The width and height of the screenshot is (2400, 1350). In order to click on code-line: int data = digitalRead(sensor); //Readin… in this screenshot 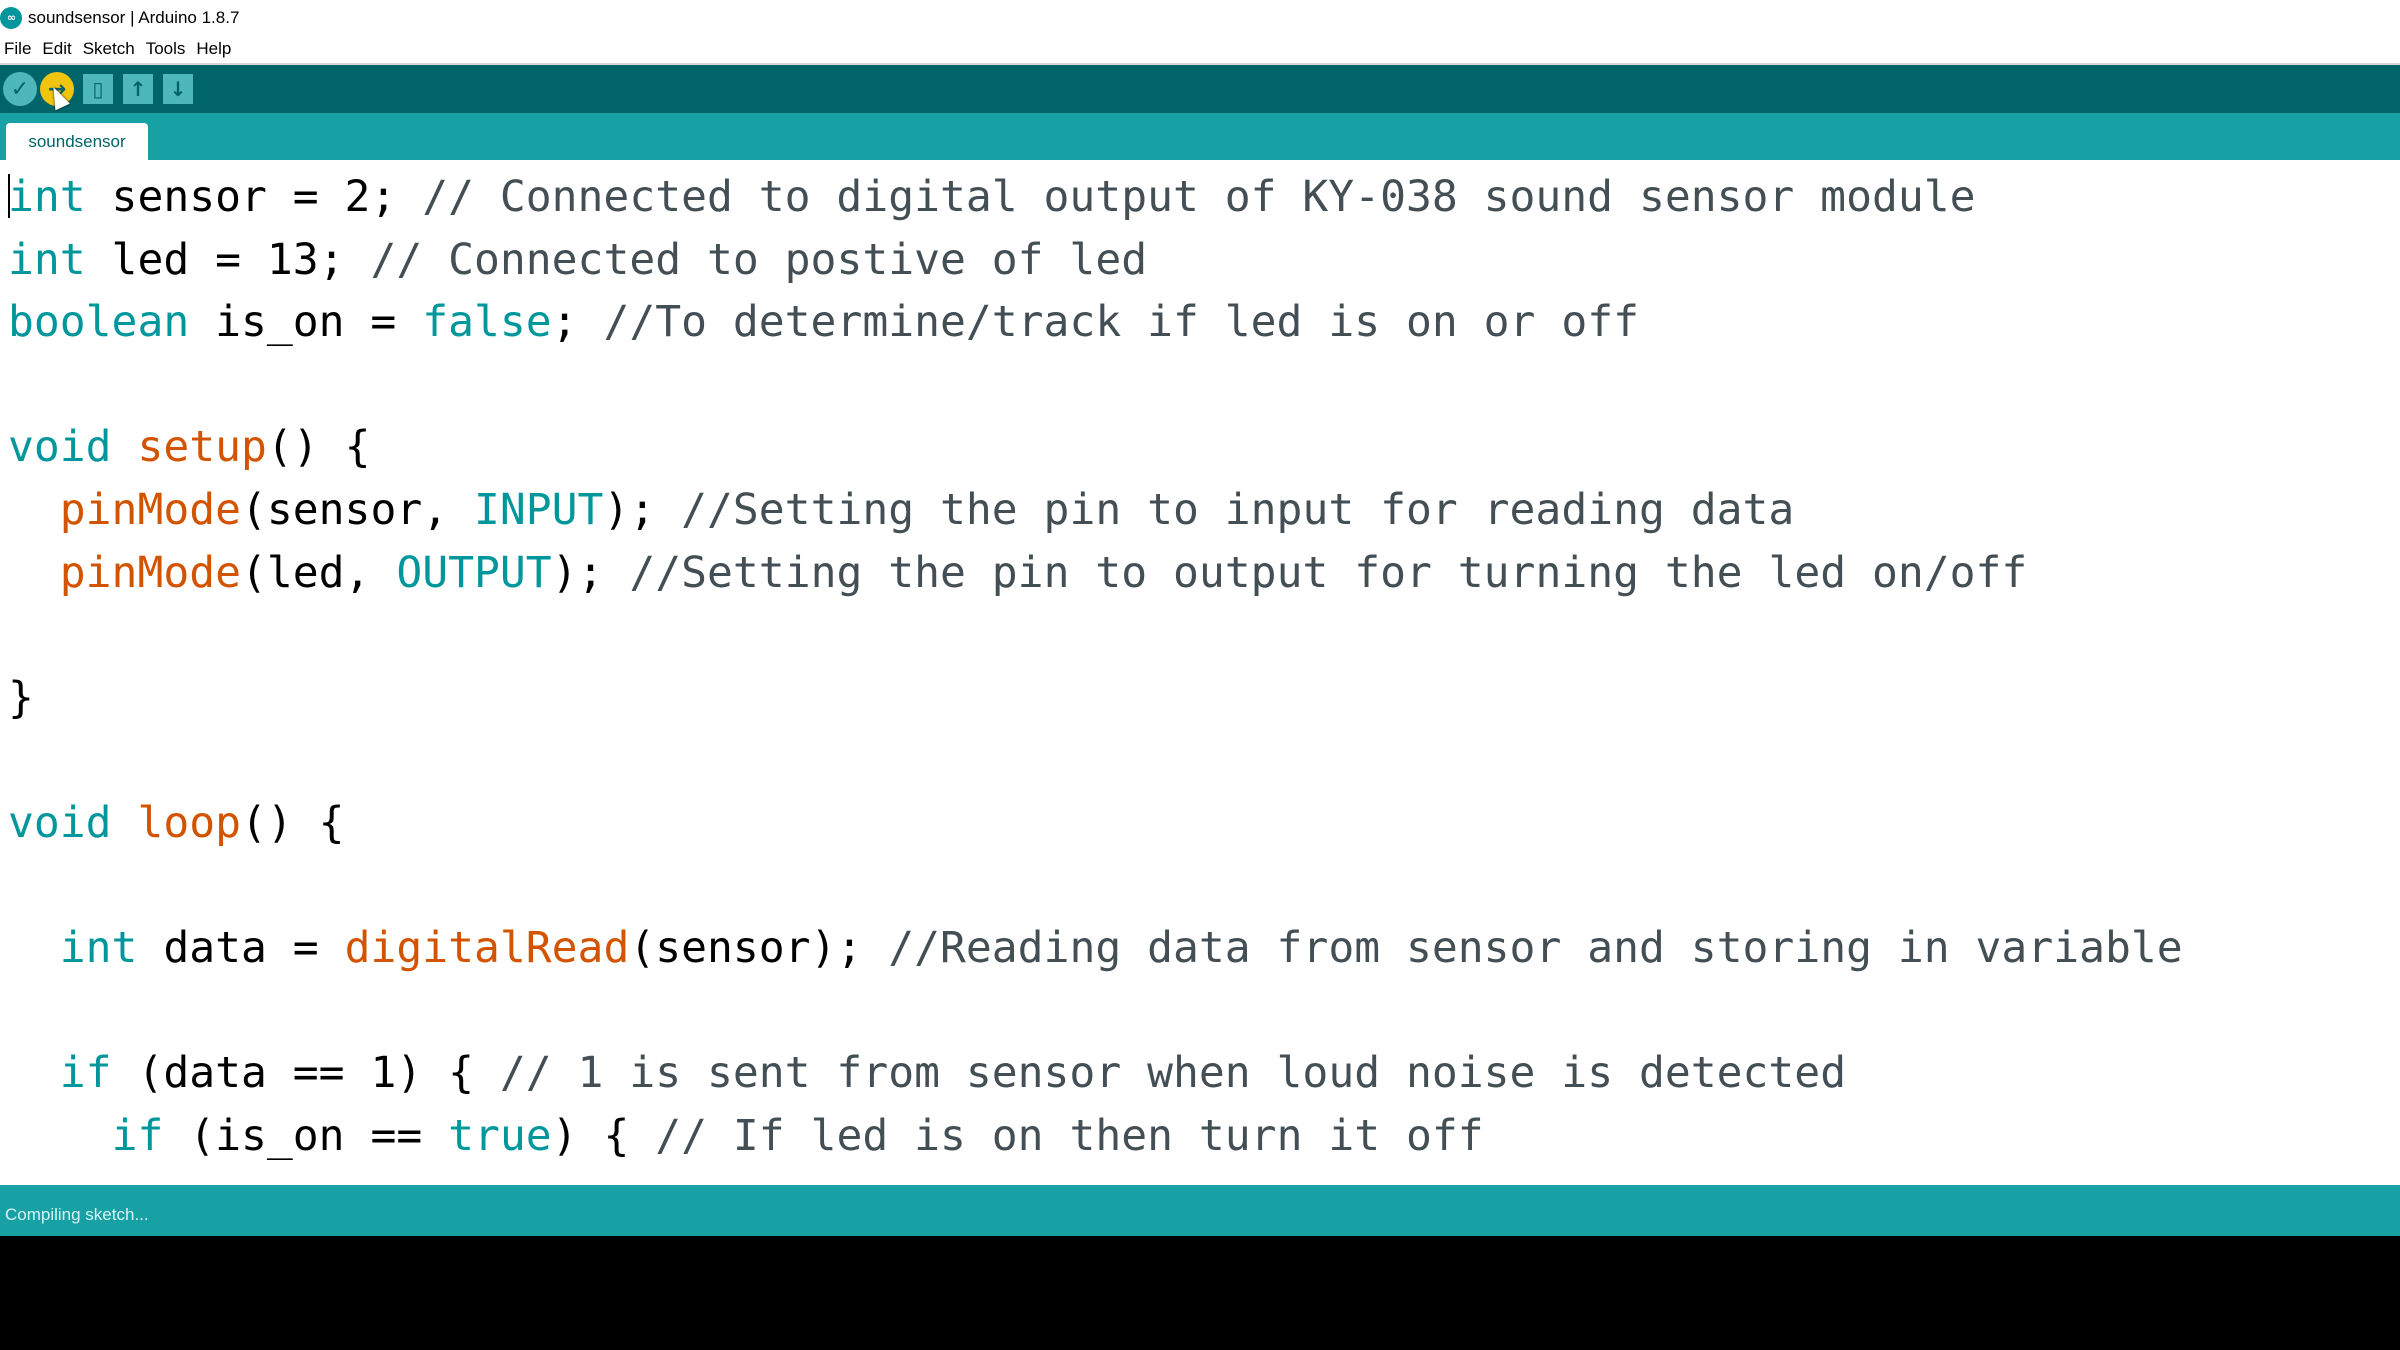, I will do `click(1095, 948)`.